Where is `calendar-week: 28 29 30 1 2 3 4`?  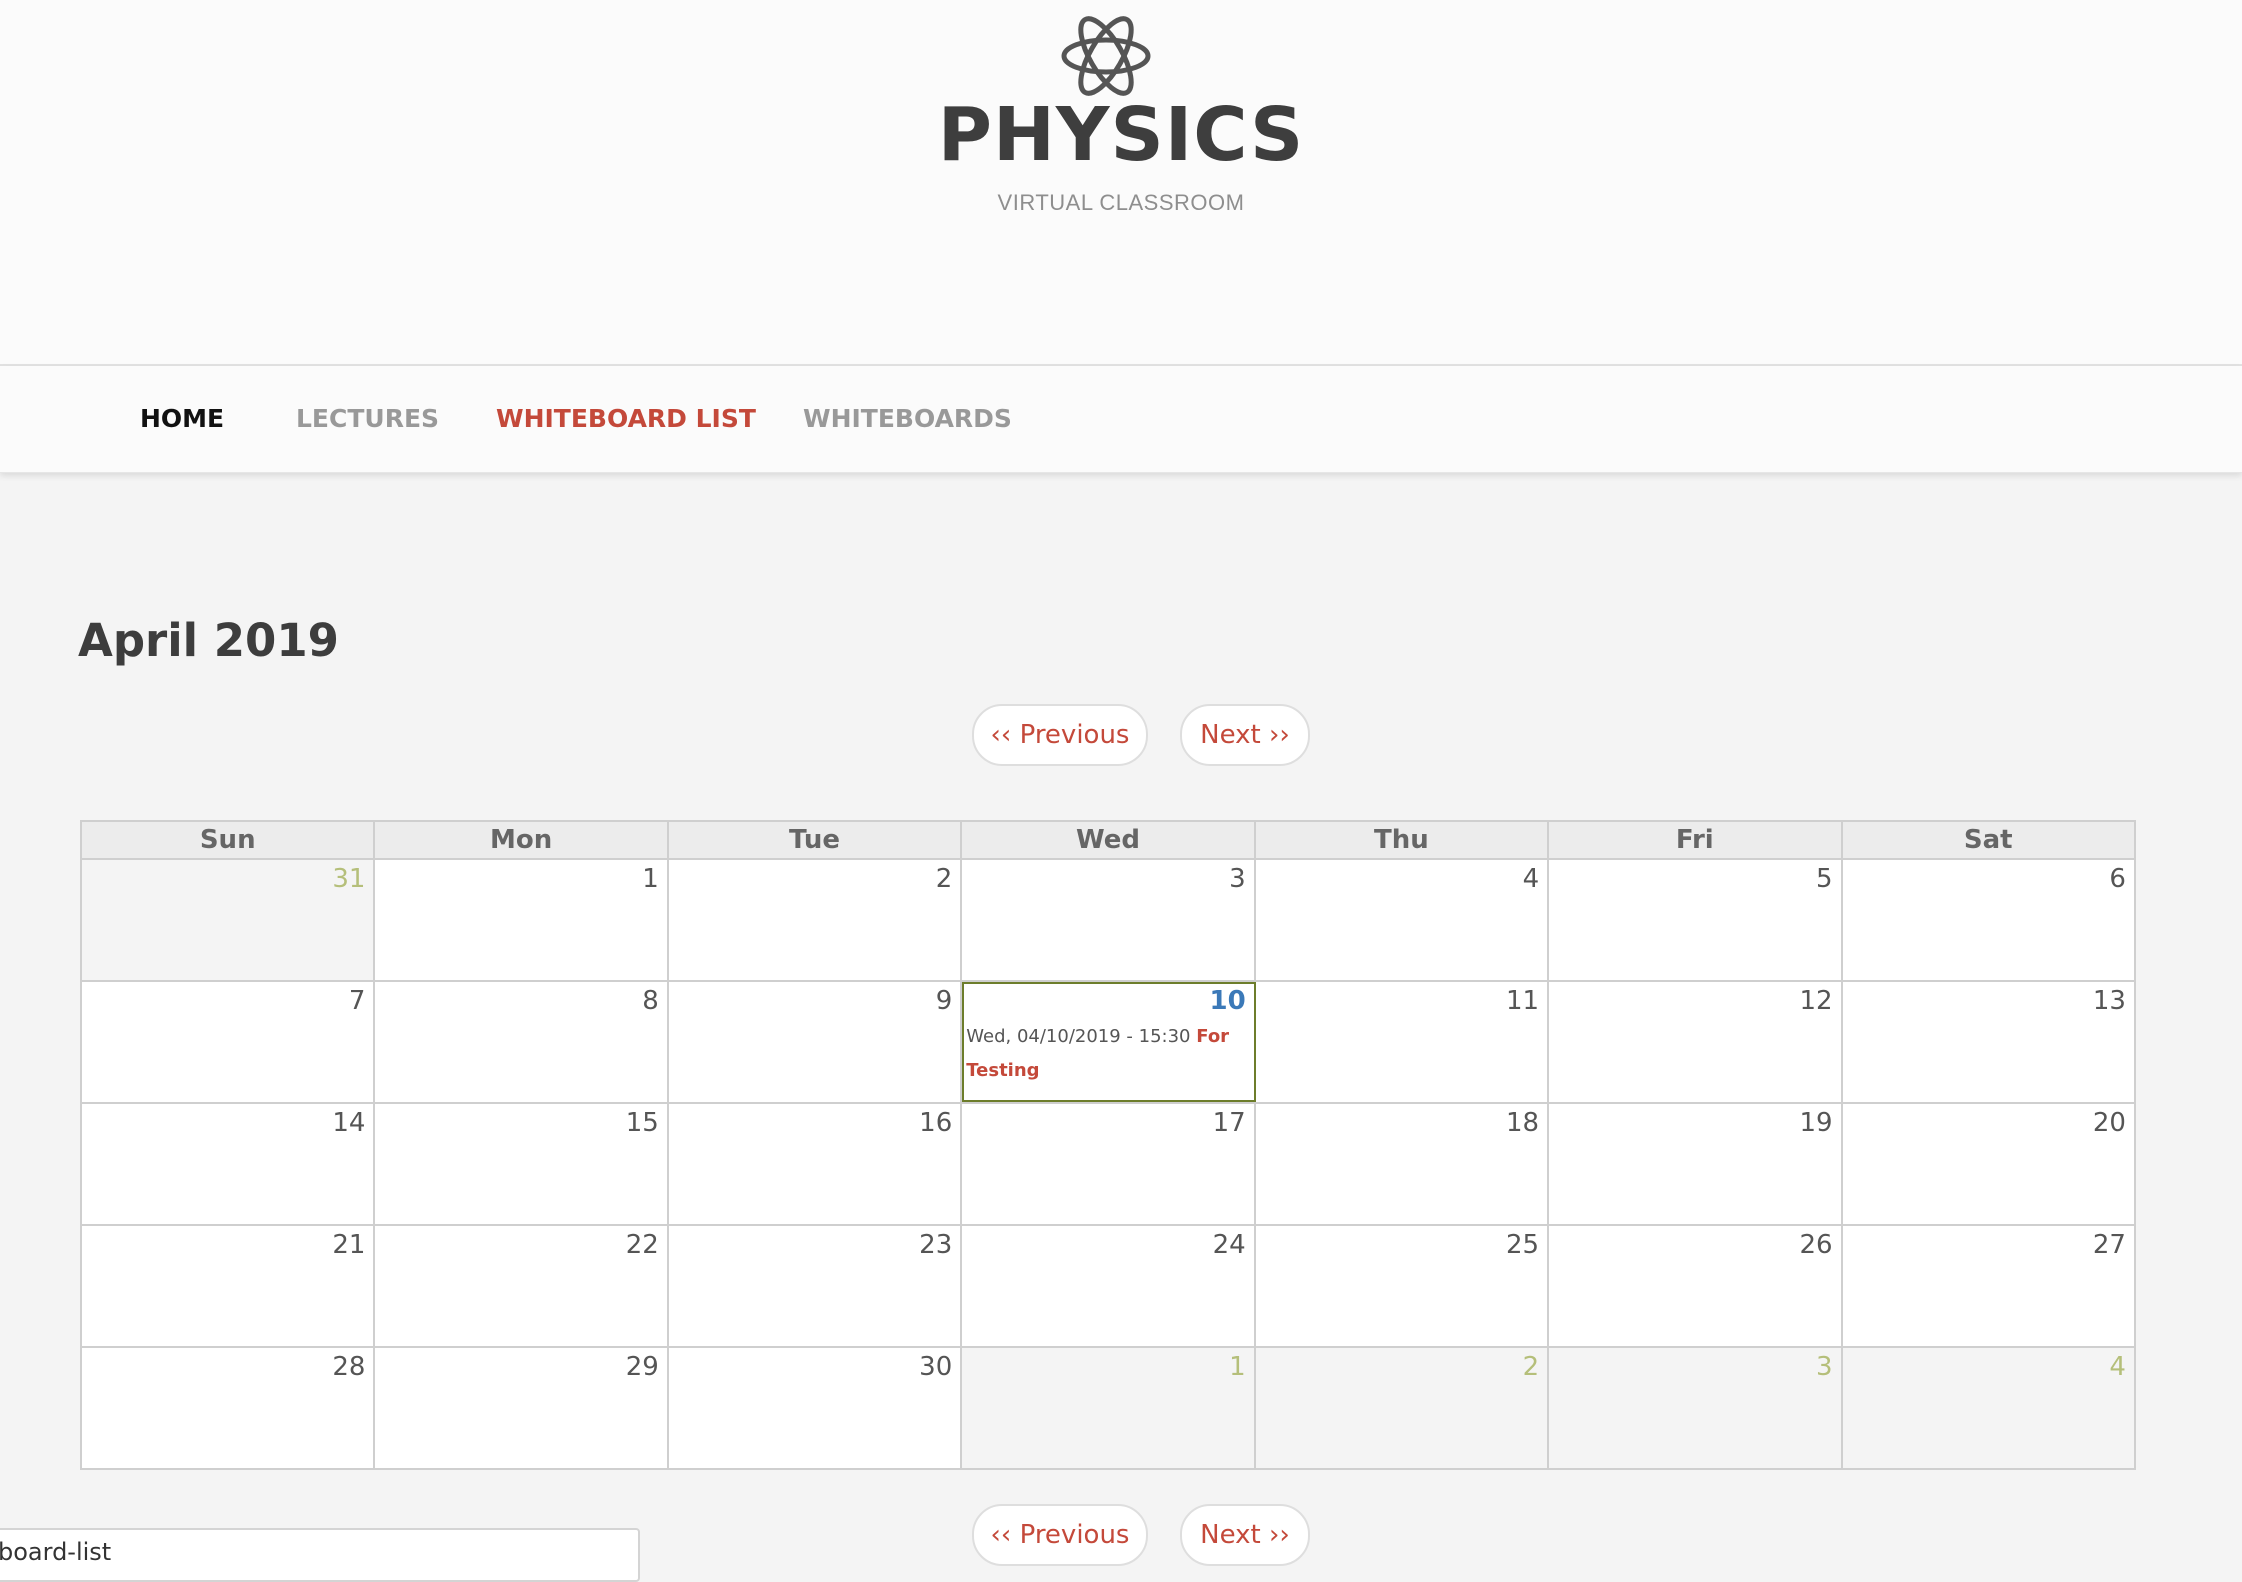
calendar-week: 28 29 30 1 2 3 4 is located at coordinates (1108, 1408).